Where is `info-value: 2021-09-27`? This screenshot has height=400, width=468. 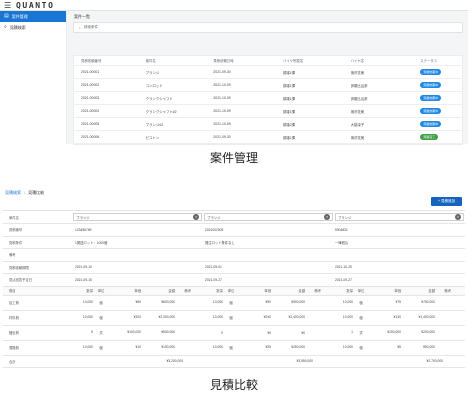 info-value: 2021-09-27 is located at coordinates (213, 279).